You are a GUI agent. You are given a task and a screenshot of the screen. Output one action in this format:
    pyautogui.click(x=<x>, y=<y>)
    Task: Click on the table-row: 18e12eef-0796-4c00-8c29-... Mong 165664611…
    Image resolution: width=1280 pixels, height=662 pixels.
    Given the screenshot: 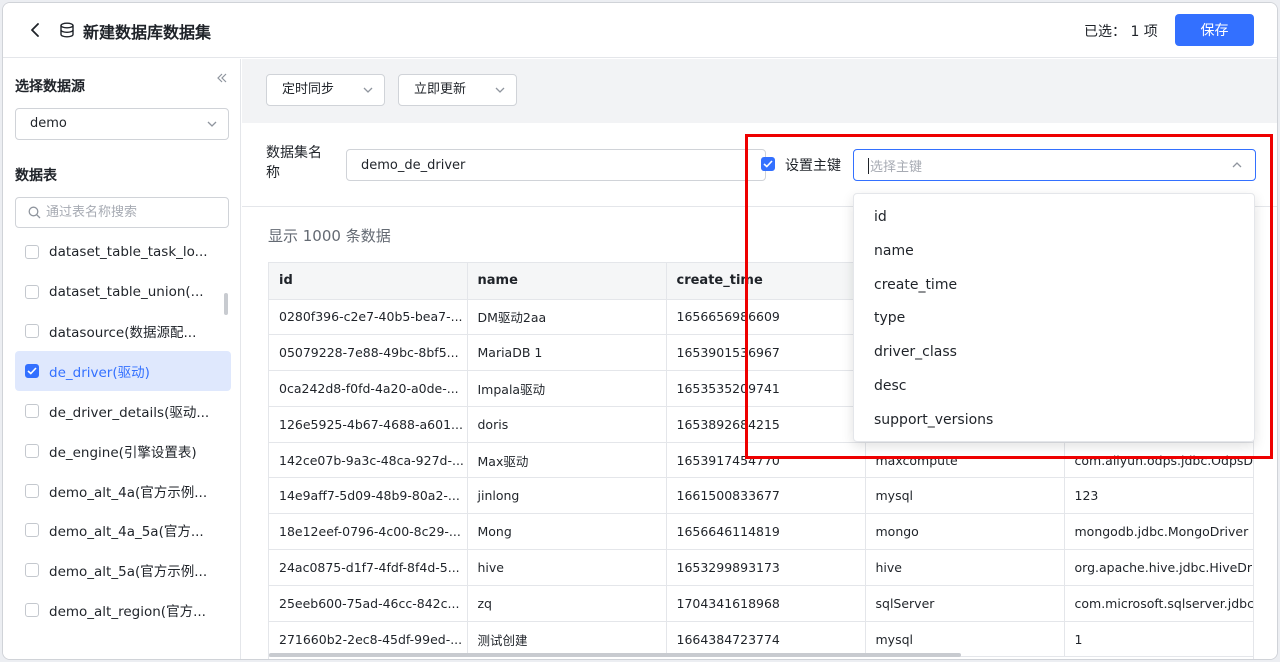 What is the action you would take?
    pyautogui.click(x=761, y=532)
    